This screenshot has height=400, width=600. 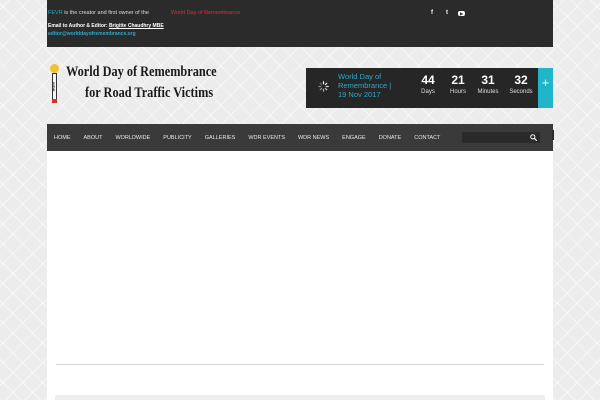 I want to click on countdown-event: World Day of Remembrance | 19 Nov 2017, so click(x=376, y=88).